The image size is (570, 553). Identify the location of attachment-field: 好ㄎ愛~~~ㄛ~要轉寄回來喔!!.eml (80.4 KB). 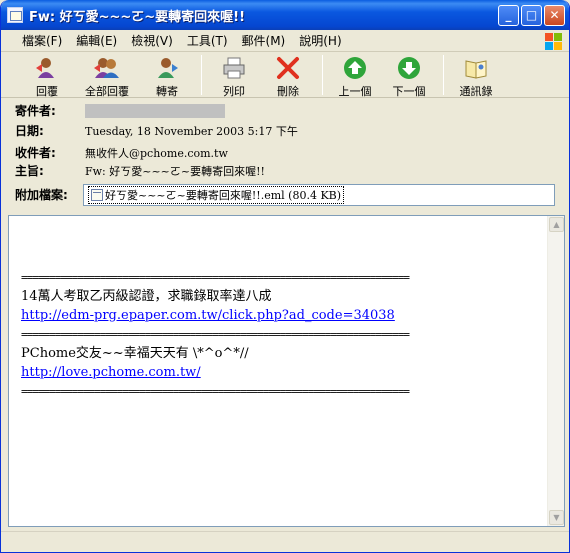
(319, 195).